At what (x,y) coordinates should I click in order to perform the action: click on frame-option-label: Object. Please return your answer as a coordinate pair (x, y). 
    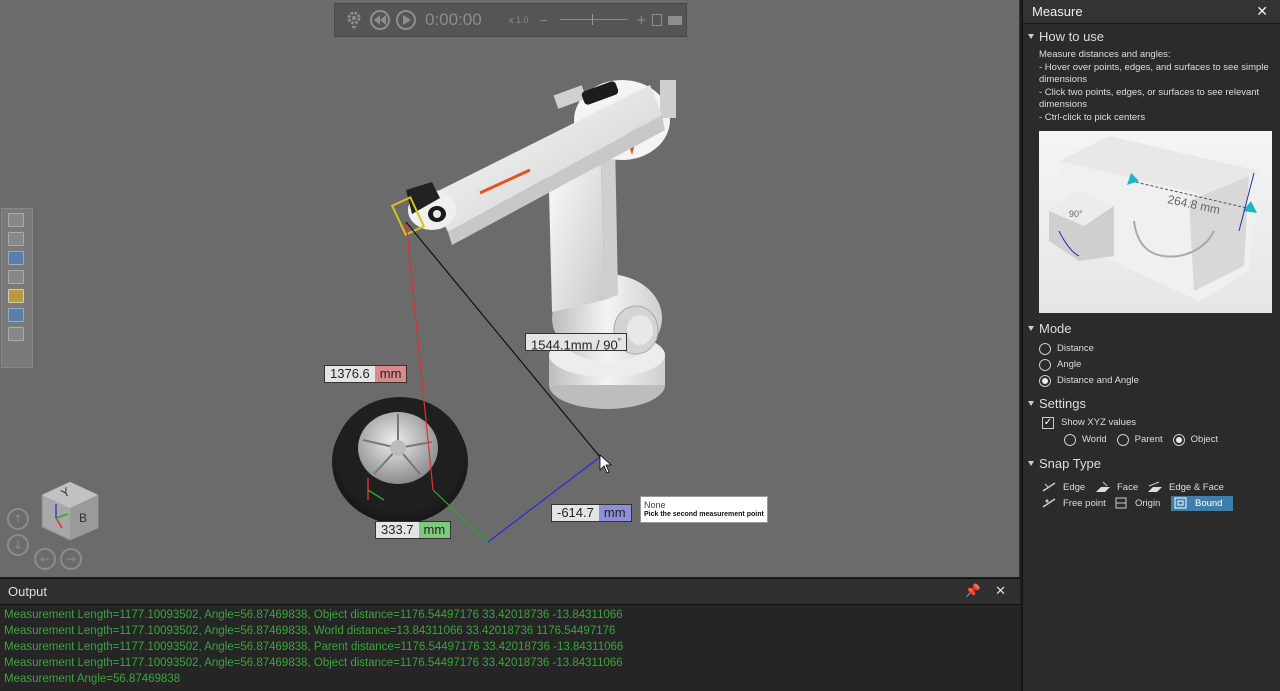
    Looking at the image, I should click on (1204, 440).